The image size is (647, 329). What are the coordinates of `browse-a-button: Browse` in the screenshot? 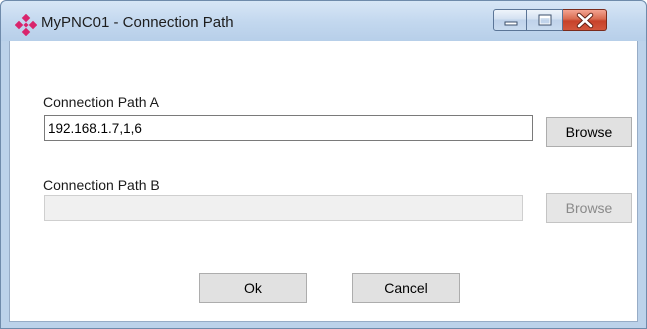 It's located at (589, 132).